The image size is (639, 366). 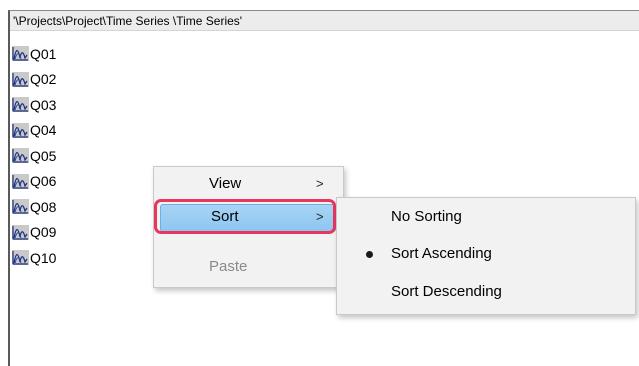 What do you see at coordinates (43, 232) in the screenshot?
I see `list-item-label: Q09` at bounding box center [43, 232].